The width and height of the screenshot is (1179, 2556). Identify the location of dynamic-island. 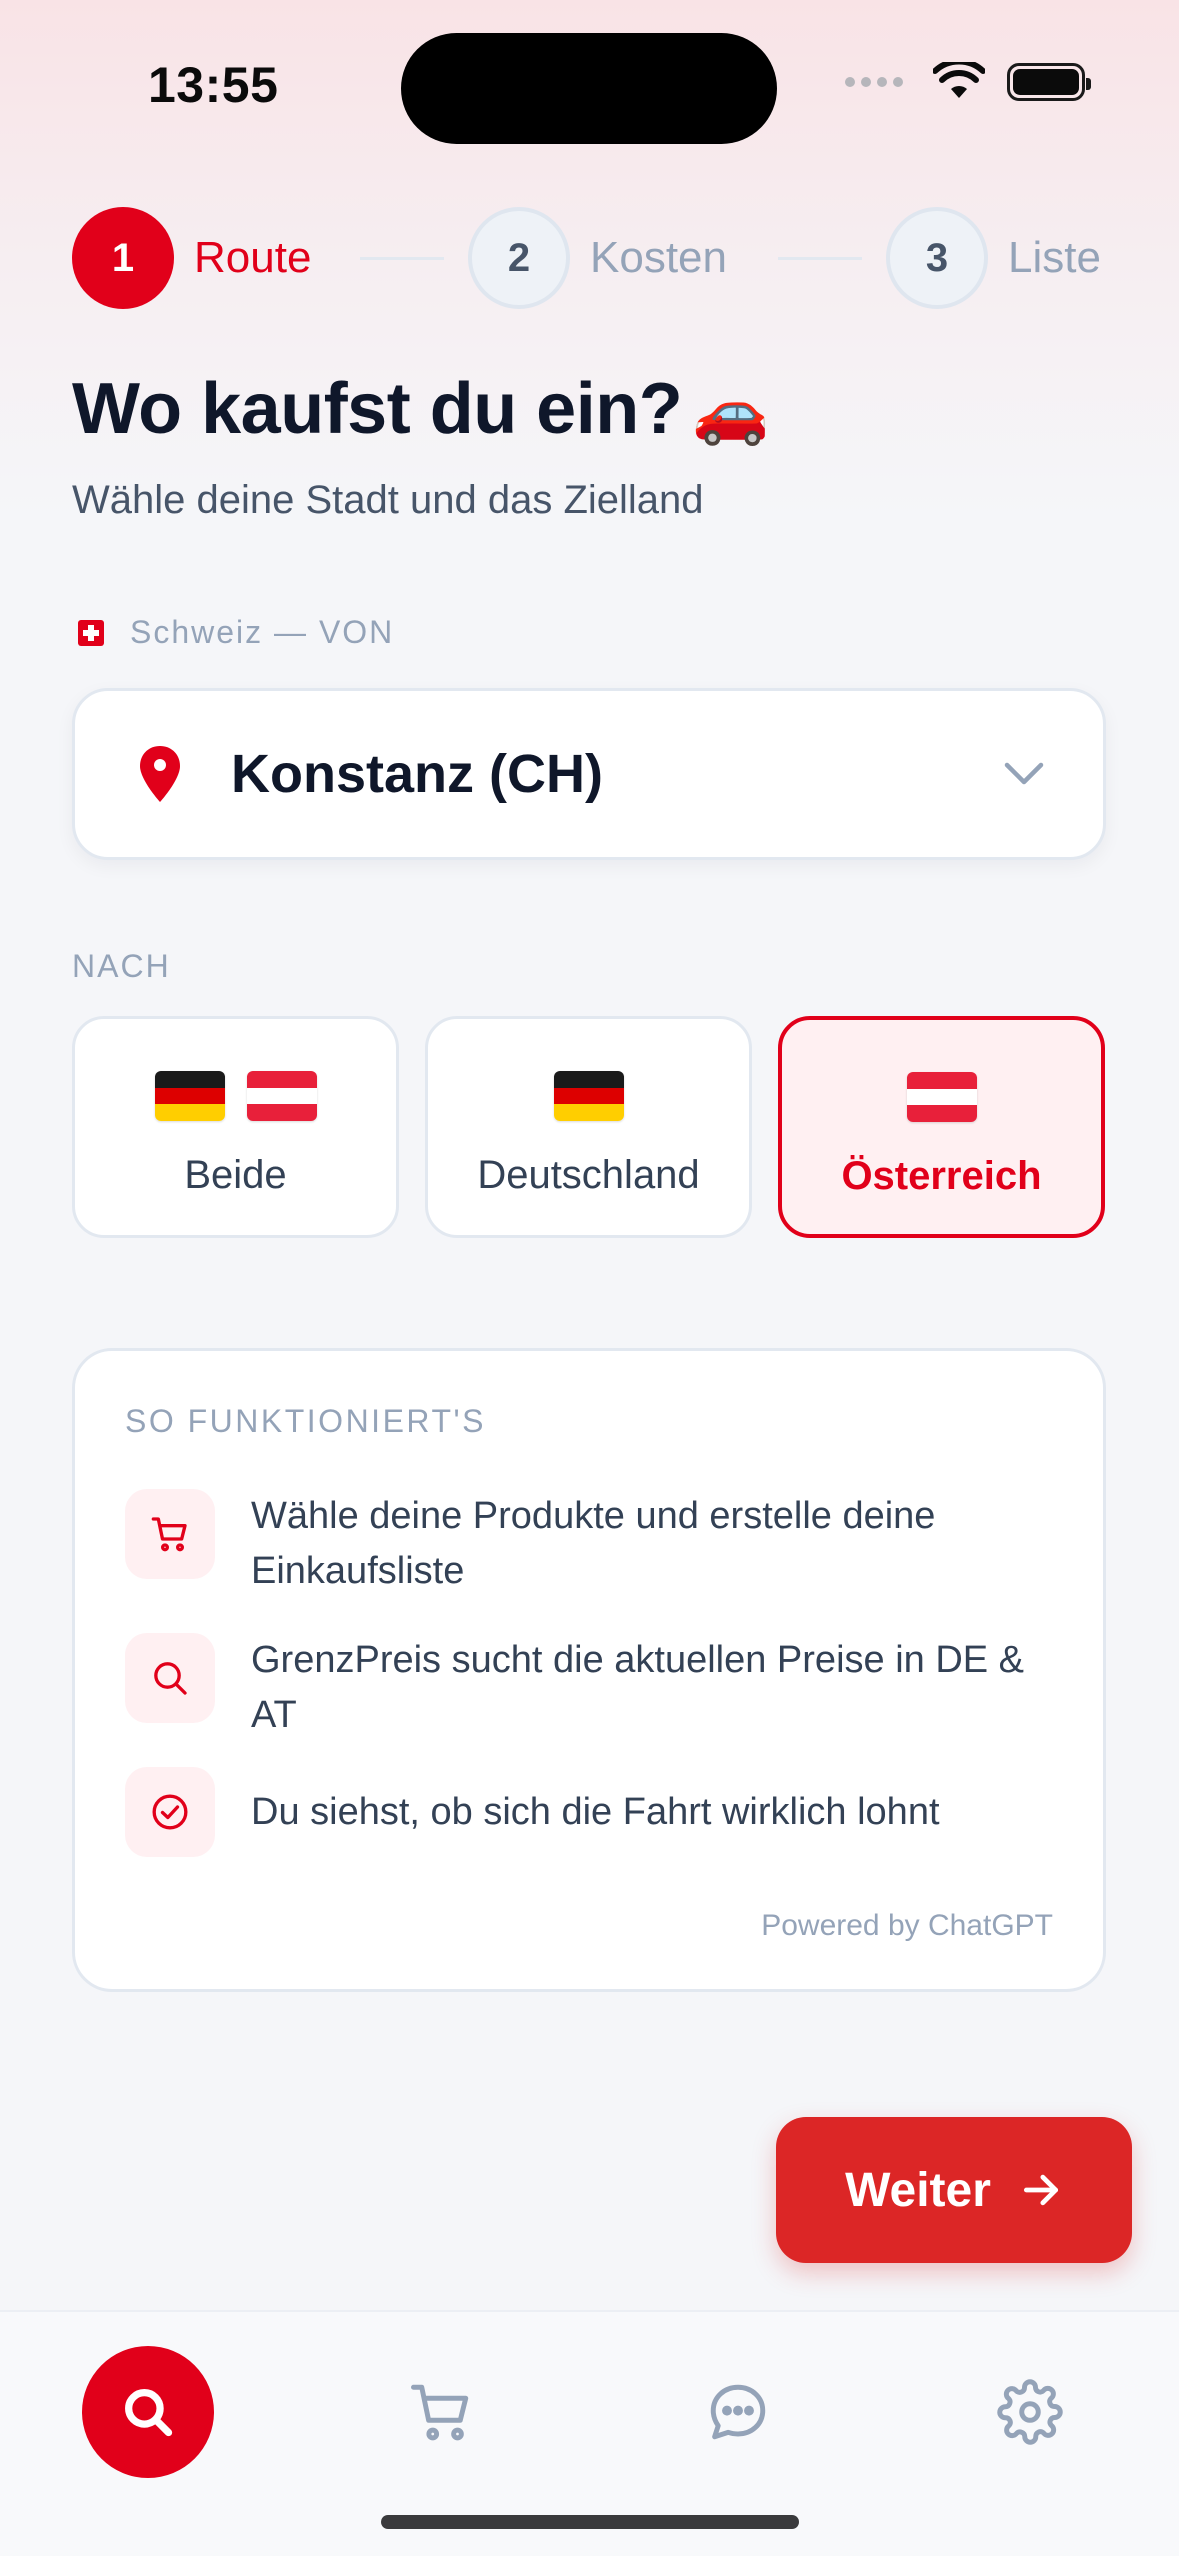
(589, 88).